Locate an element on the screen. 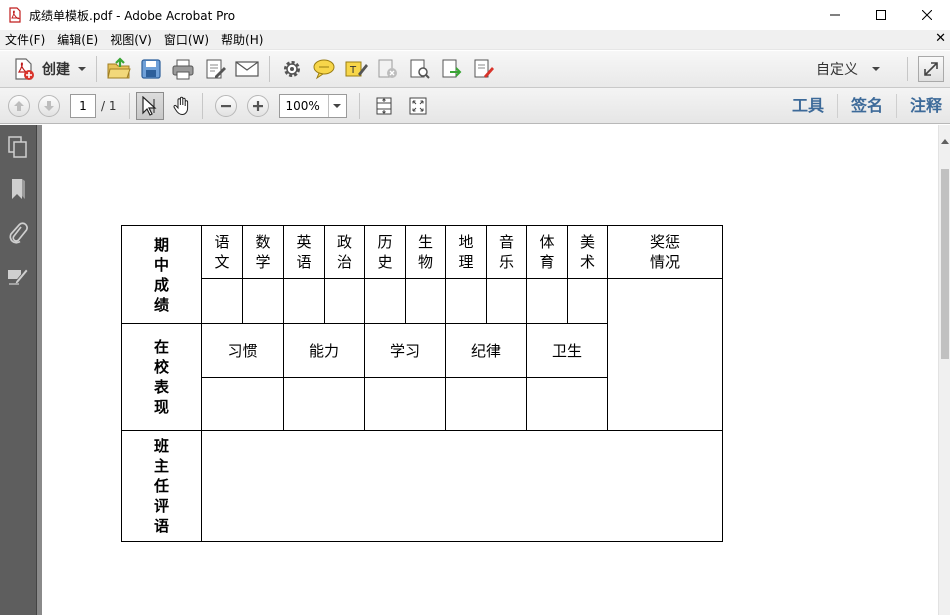 This screenshot has width=950, height=615. expand-icon is located at coordinates (931, 69).